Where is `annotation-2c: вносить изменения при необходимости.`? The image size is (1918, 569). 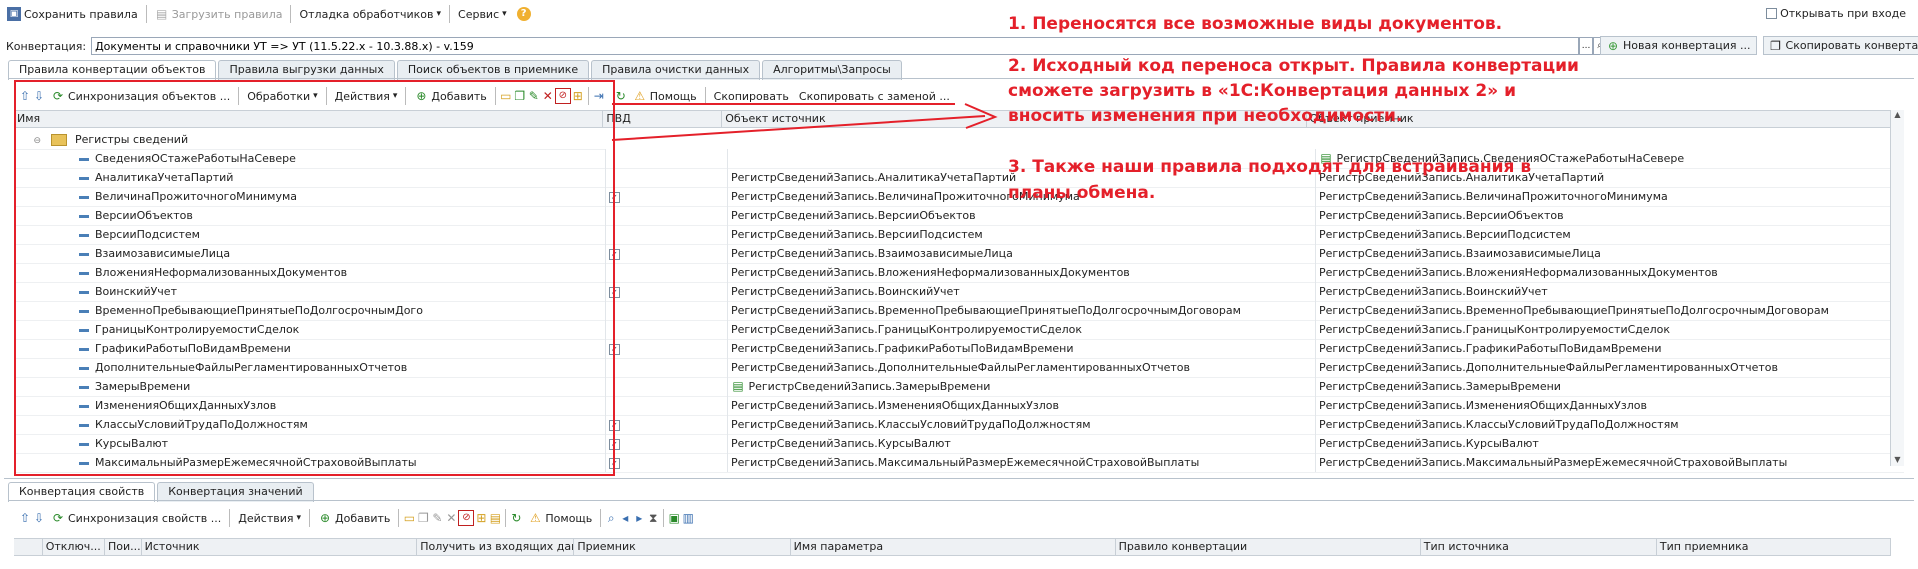
annotation-2c: вносить изменения при необходимости. is located at coordinates (1205, 116).